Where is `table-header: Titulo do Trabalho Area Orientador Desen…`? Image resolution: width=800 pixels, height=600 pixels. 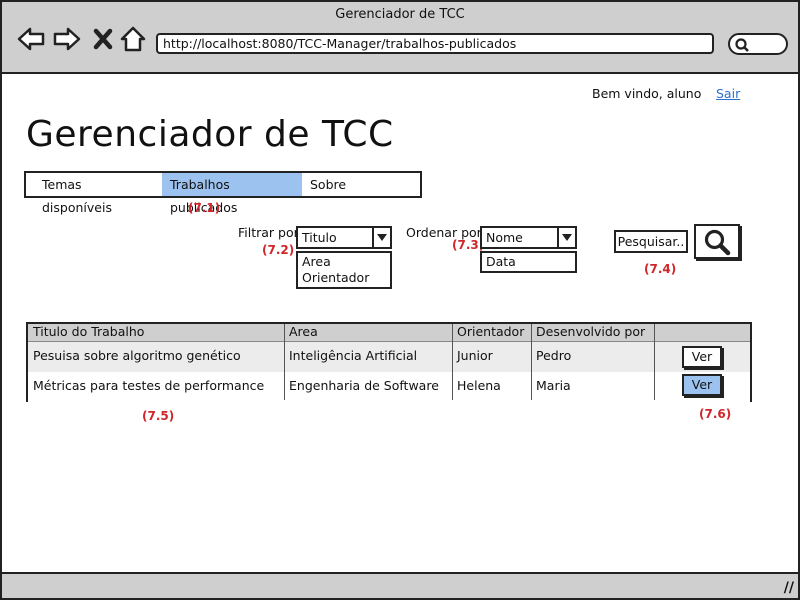 table-header: Titulo do Trabalho Area Orientador Desen… is located at coordinates (389, 333).